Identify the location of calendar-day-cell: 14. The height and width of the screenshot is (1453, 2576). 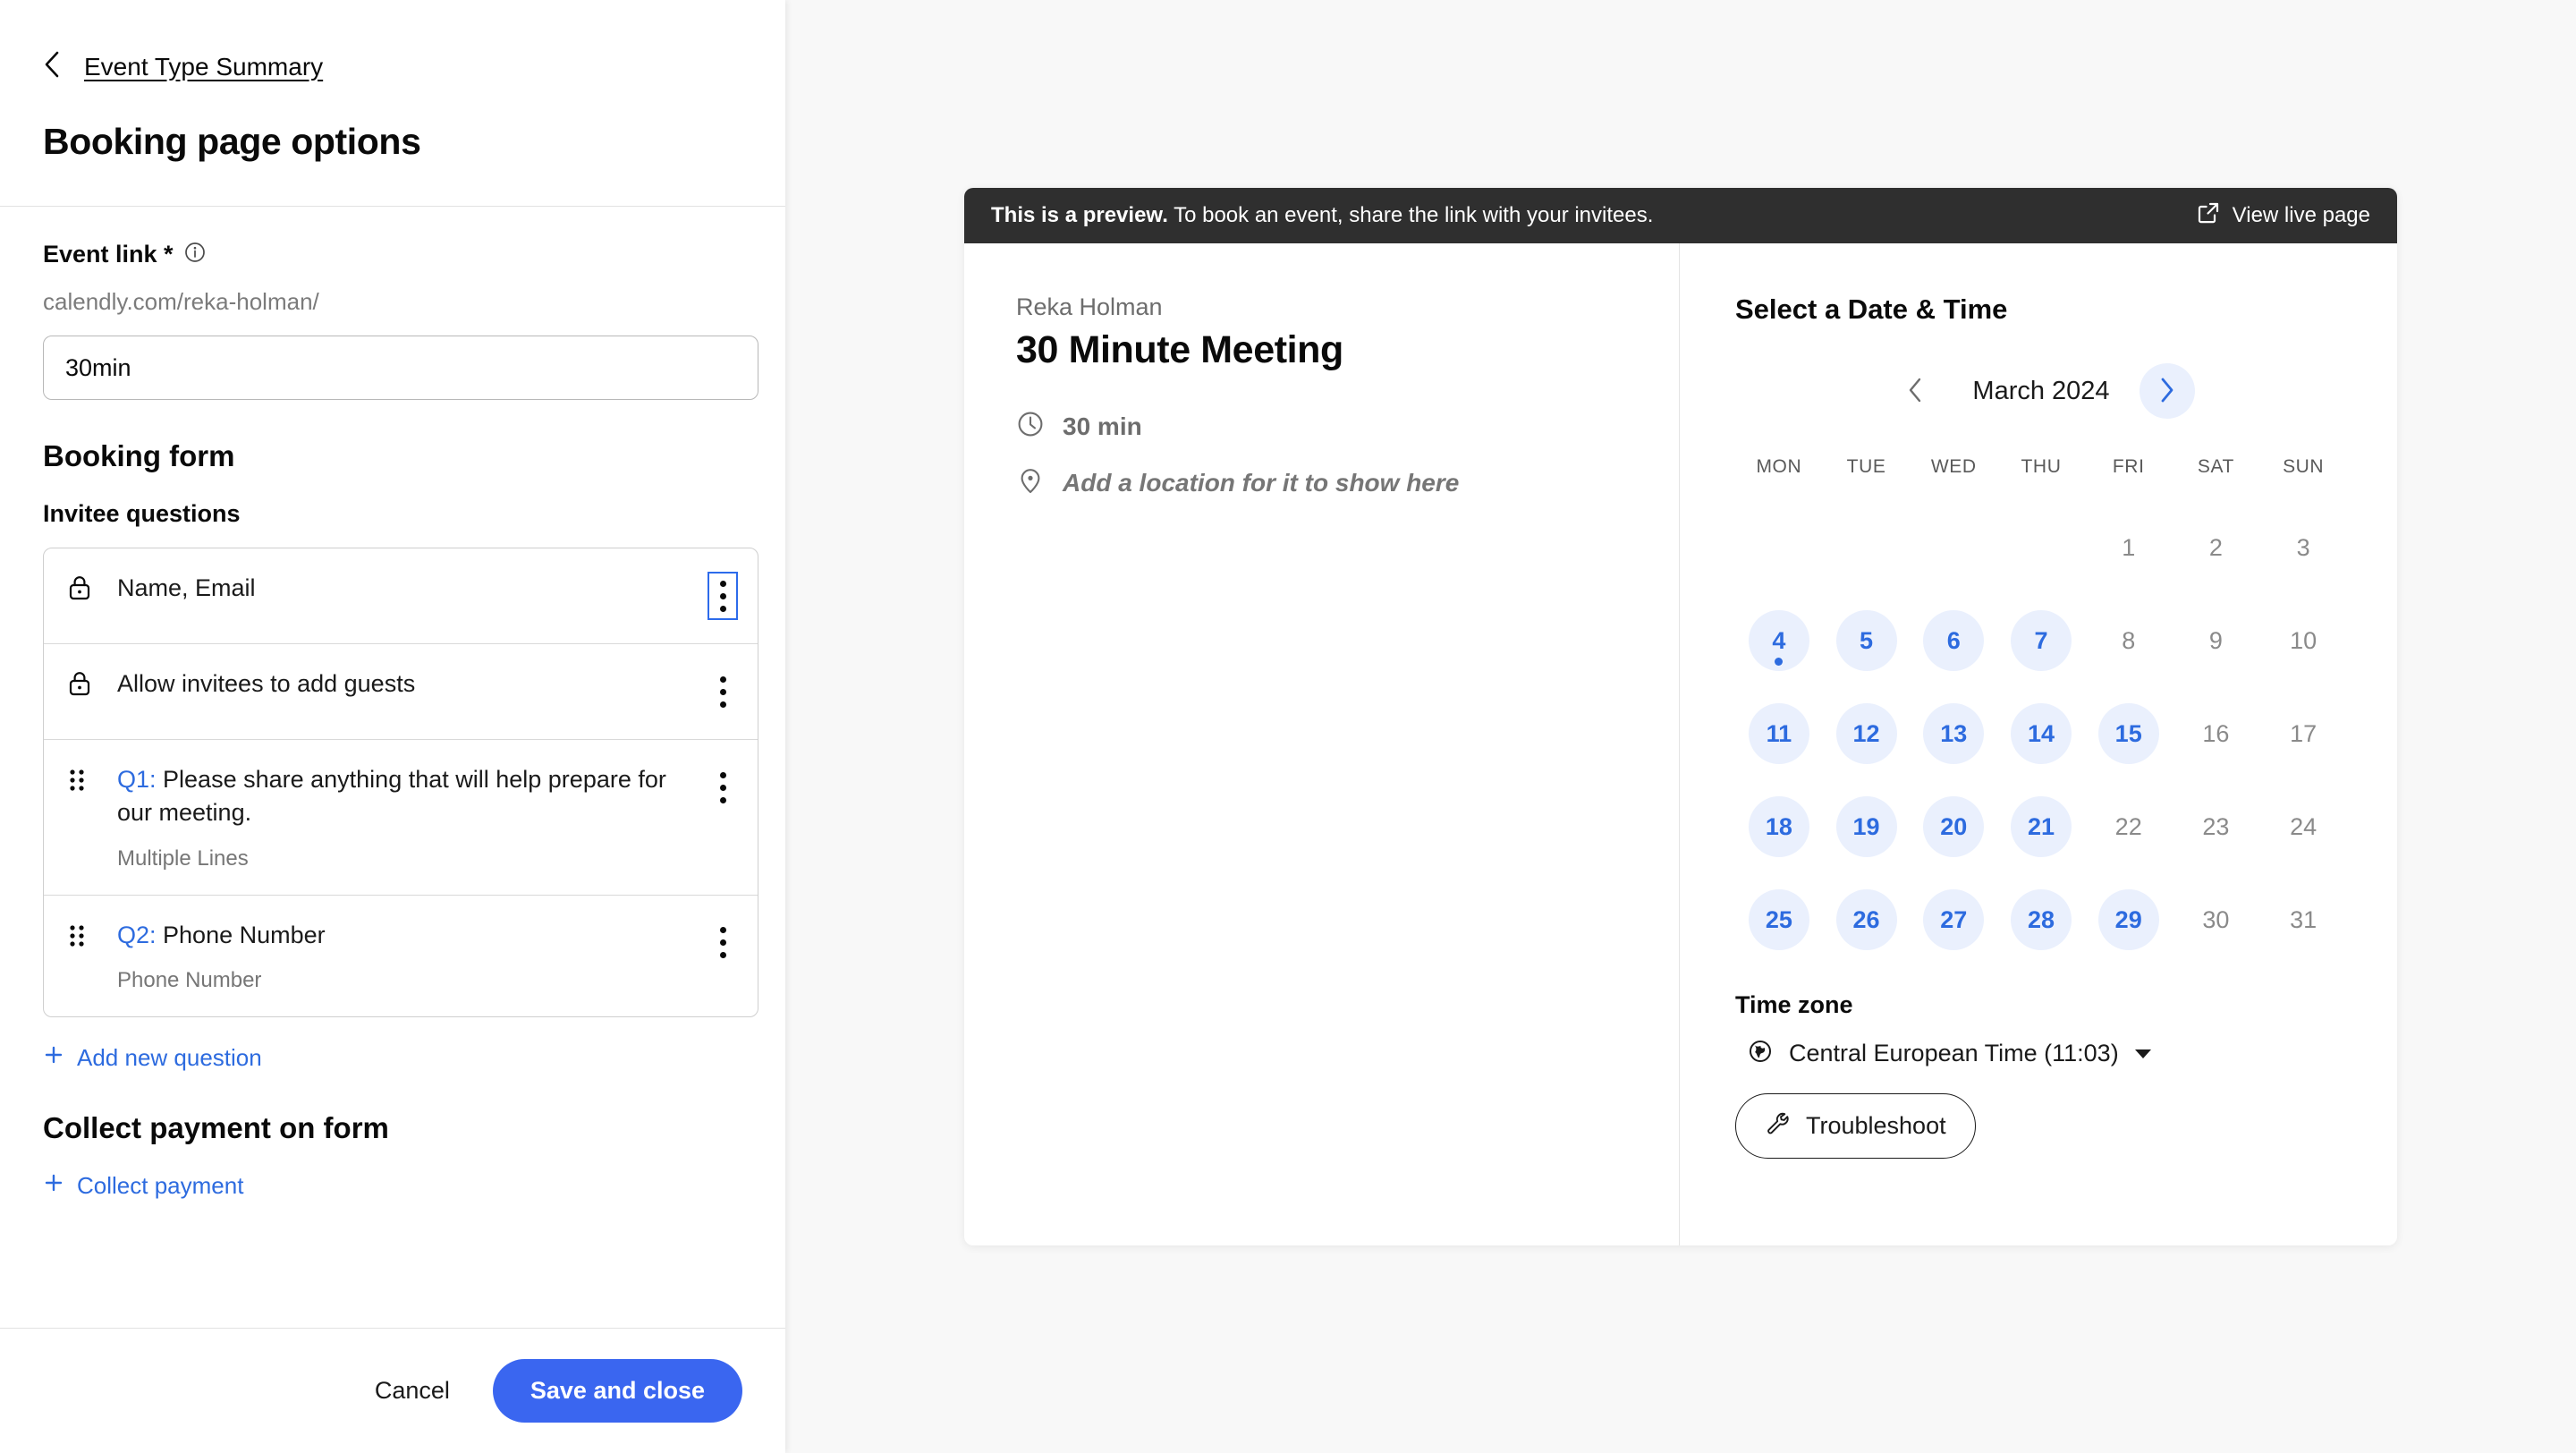
(2041, 733).